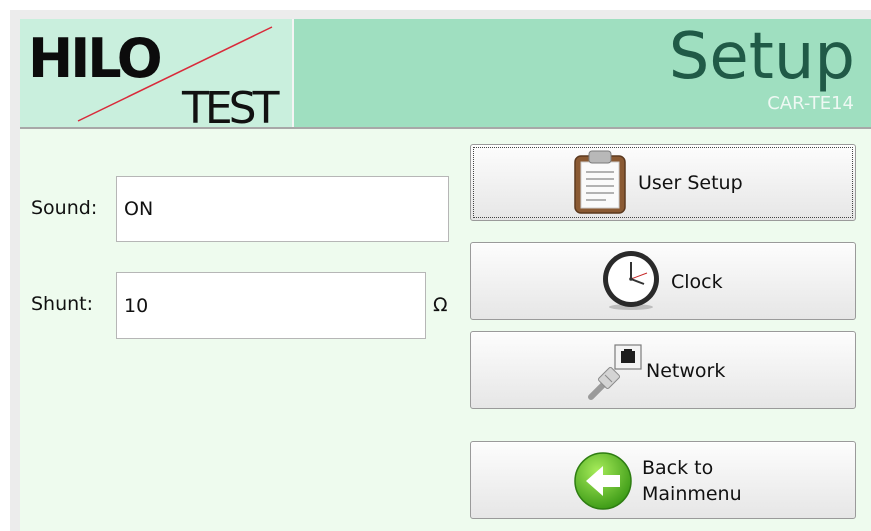 The width and height of the screenshot is (871, 531). Describe the element at coordinates (230, 105) in the screenshot. I see `logo-test-text: TEST` at that location.